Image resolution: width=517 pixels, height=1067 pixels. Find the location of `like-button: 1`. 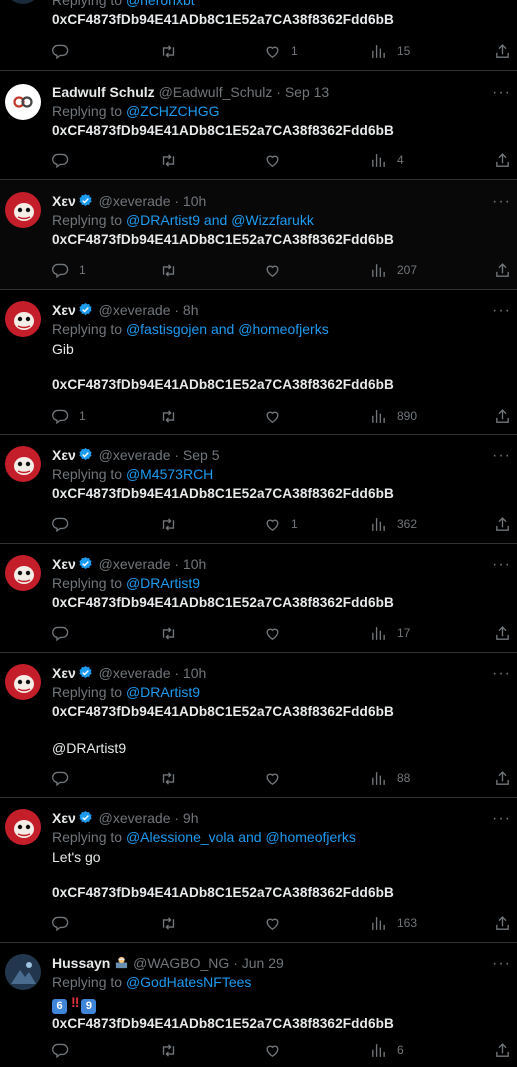

like-button: 1 is located at coordinates (281, 51).